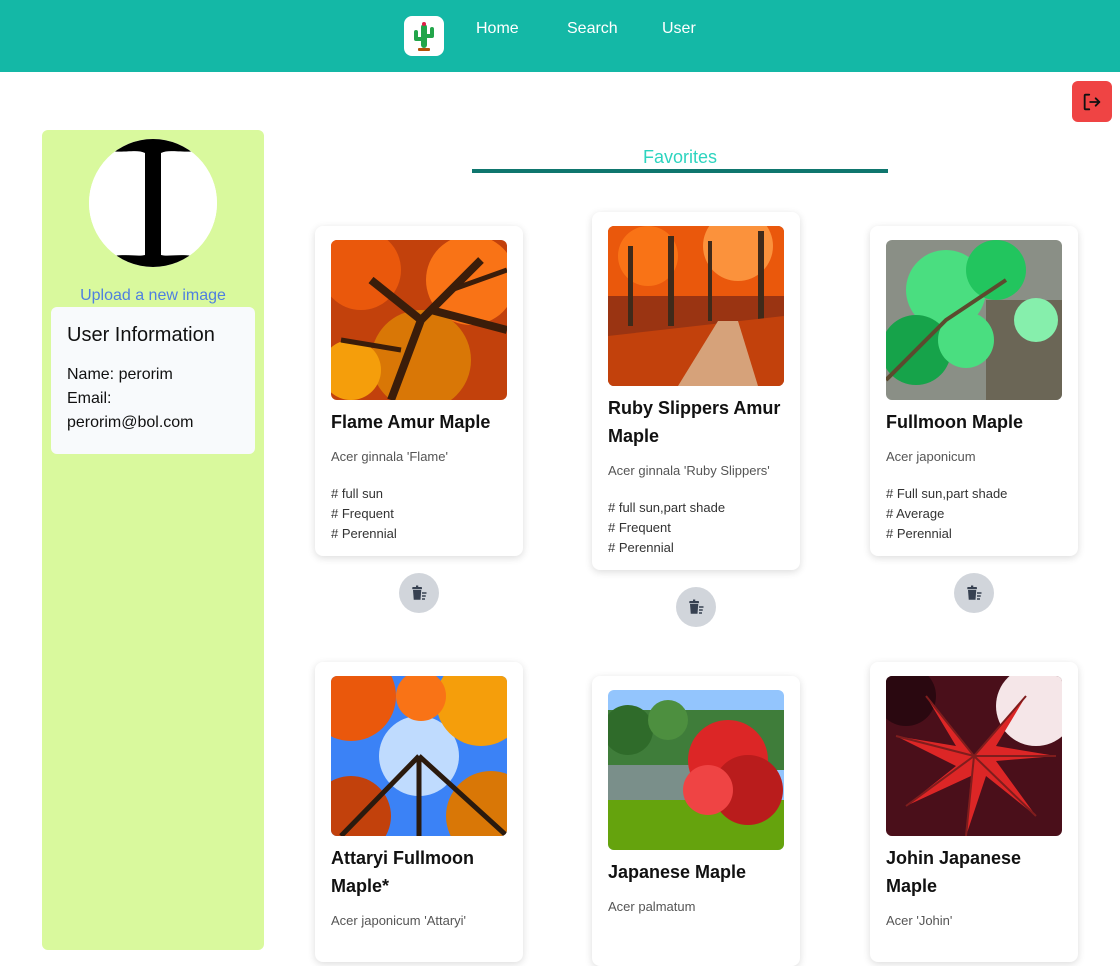 This screenshot has height=966, width=1120. Describe the element at coordinates (153, 296) in the screenshot. I see `upload-image-link: Upload a new image` at that location.